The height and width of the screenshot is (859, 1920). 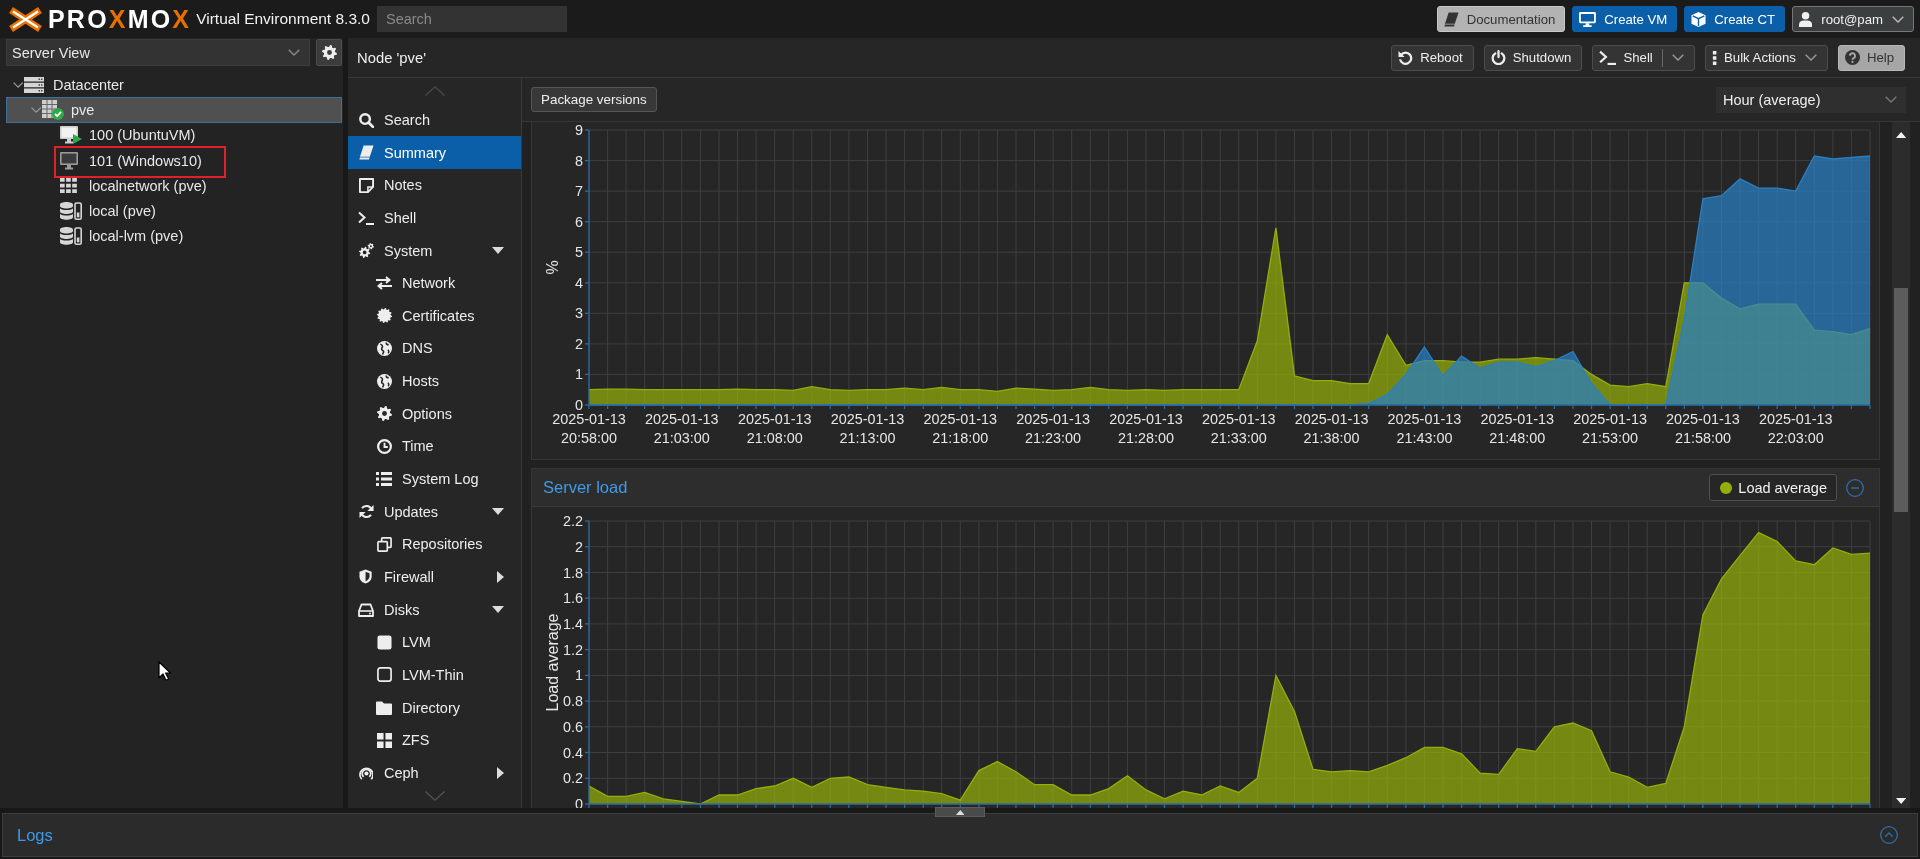 I want to click on node-title: Node 'pve', so click(x=391, y=57).